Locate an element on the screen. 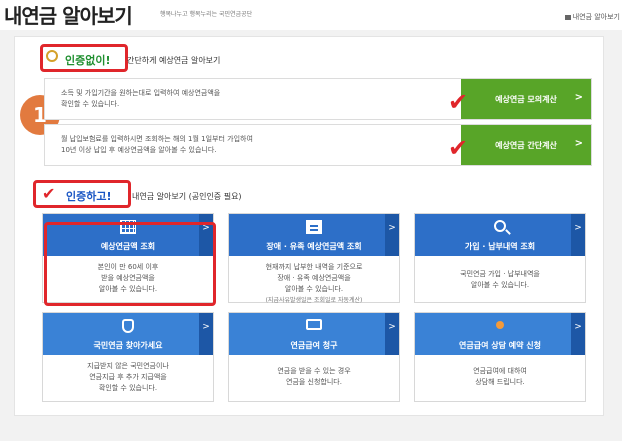 This screenshot has height=441, width=622. card-body: 국민연금 가입 · 납부내역을 알아볼 수 있습니다. is located at coordinates (500, 279).